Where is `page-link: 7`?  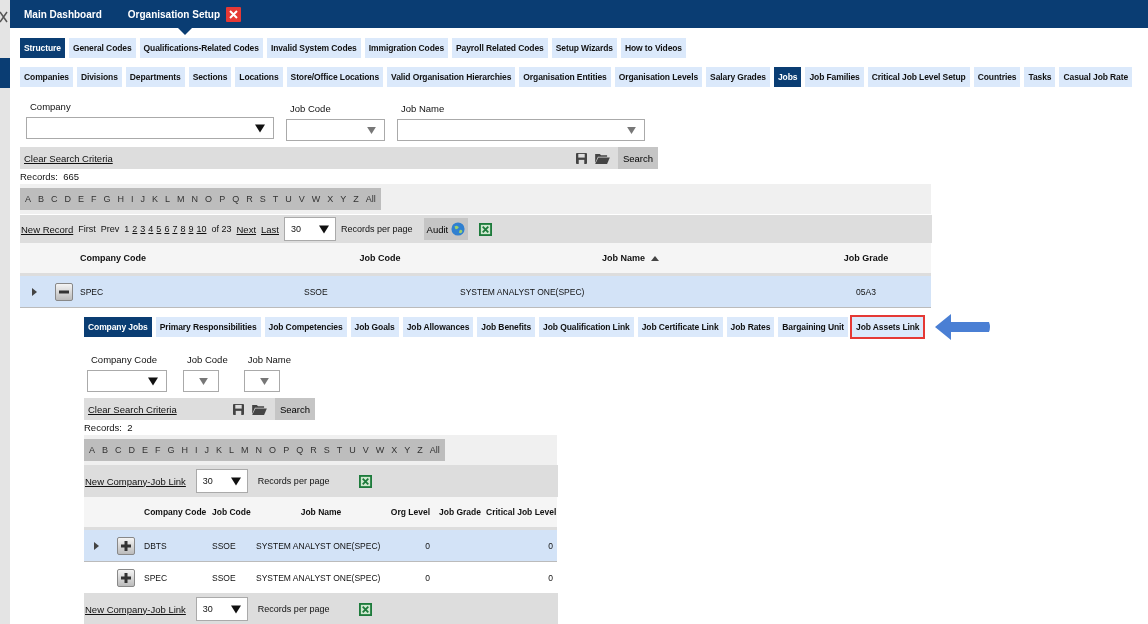 page-link: 7 is located at coordinates (175, 229).